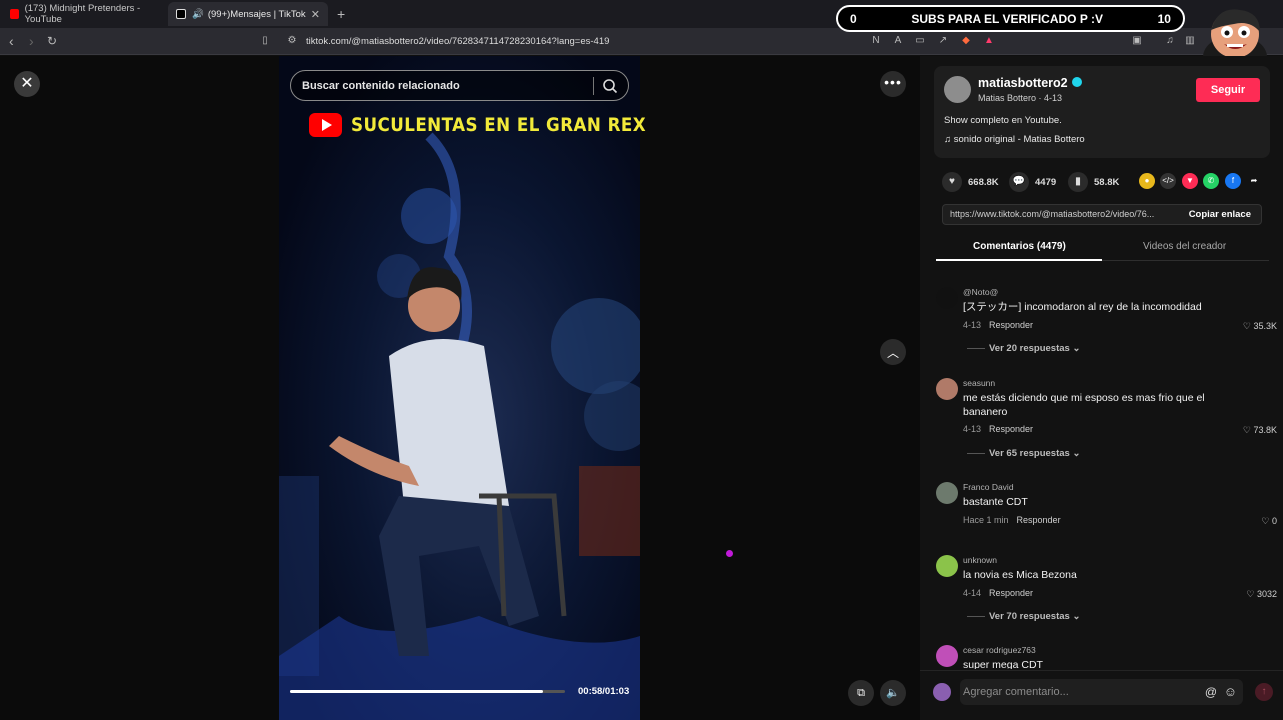 This screenshot has width=1283, height=720. What do you see at coordinates (989, 41) in the screenshot?
I see `rewards-icon: ▲` at bounding box center [989, 41].